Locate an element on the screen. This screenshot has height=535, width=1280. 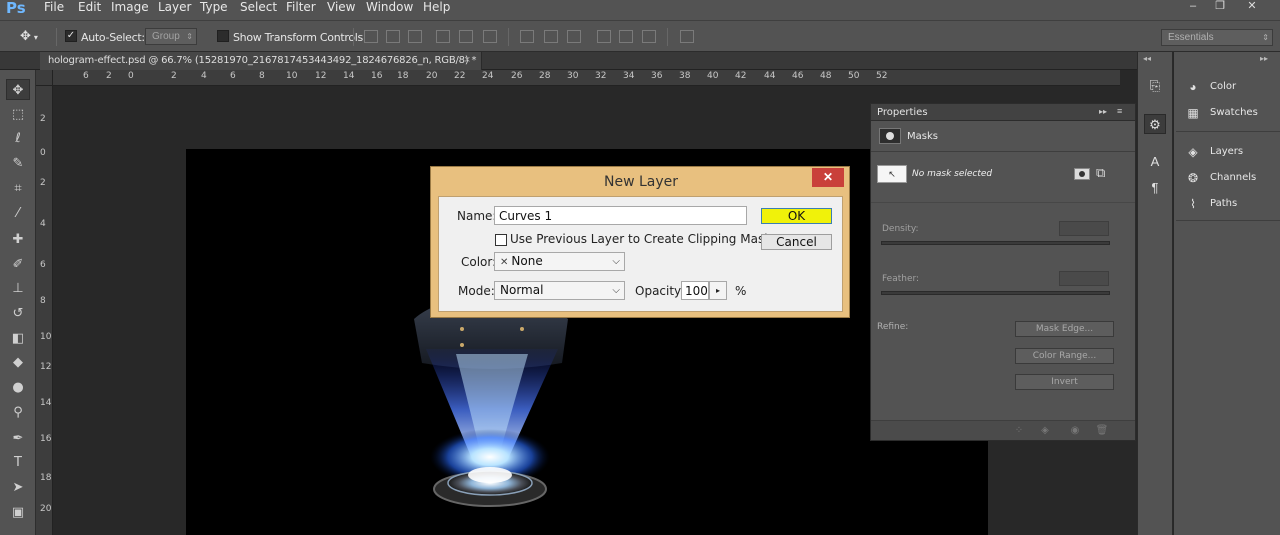
vertical-ruler: 2 0 2 4 6 8 10 12 14 16 18 20 is located at coordinates (44, 310).